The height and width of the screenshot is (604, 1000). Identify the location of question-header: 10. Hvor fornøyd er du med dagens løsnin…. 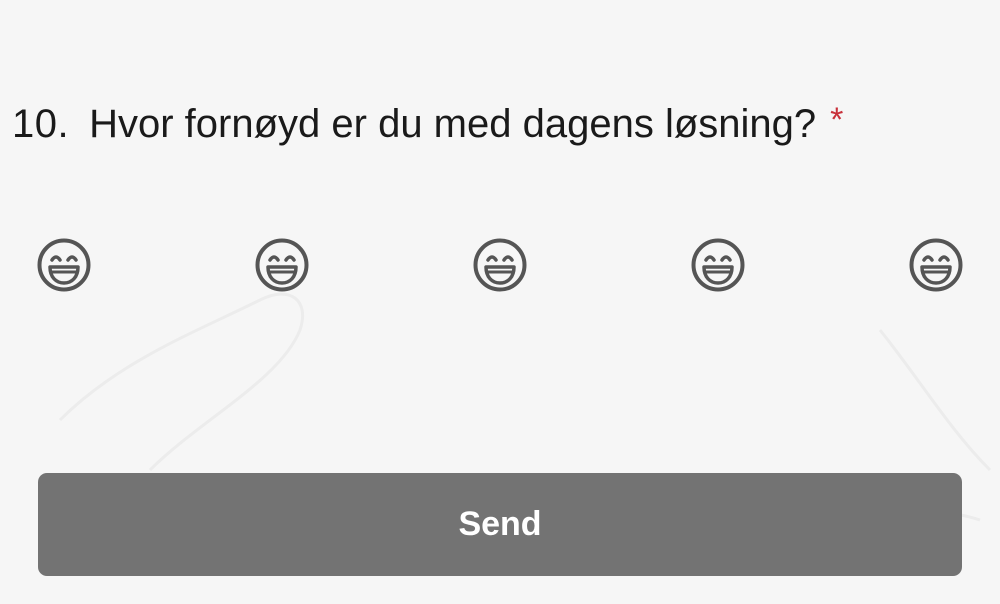
(496, 124).